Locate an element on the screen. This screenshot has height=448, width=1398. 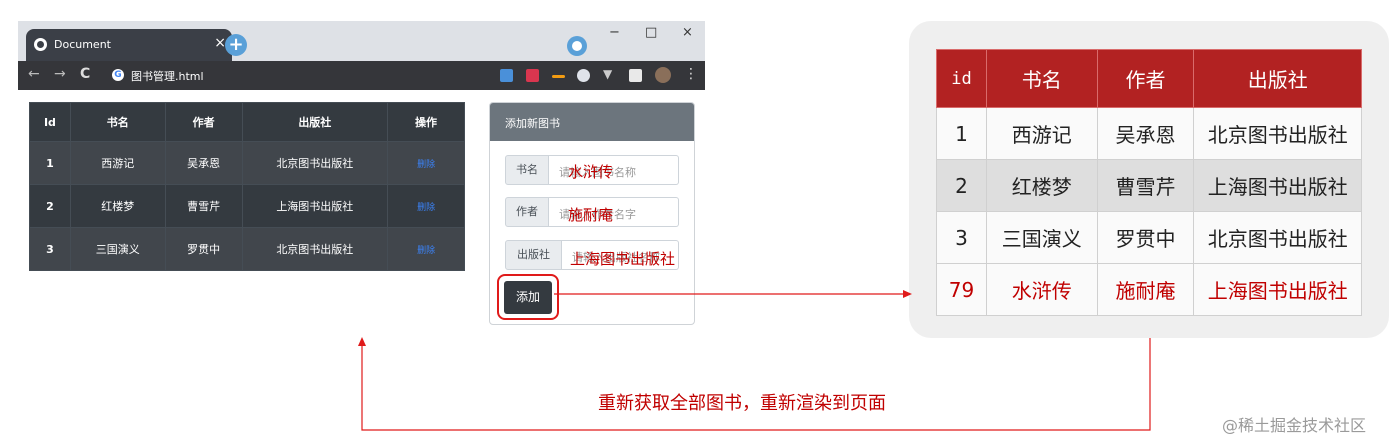
watermark: @稀土掘金技术社区 is located at coordinates (1294, 425).